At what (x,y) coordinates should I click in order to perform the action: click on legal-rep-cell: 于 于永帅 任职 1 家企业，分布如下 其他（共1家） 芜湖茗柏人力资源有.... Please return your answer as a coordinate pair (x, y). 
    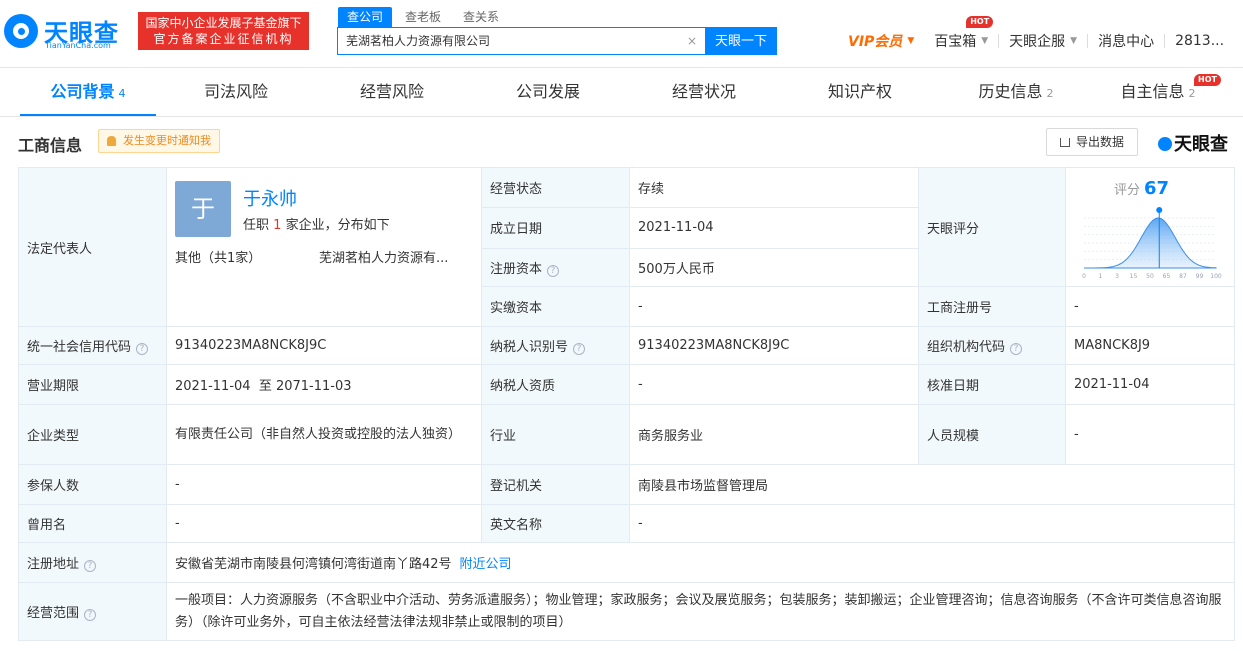
    Looking at the image, I should click on (324, 247).